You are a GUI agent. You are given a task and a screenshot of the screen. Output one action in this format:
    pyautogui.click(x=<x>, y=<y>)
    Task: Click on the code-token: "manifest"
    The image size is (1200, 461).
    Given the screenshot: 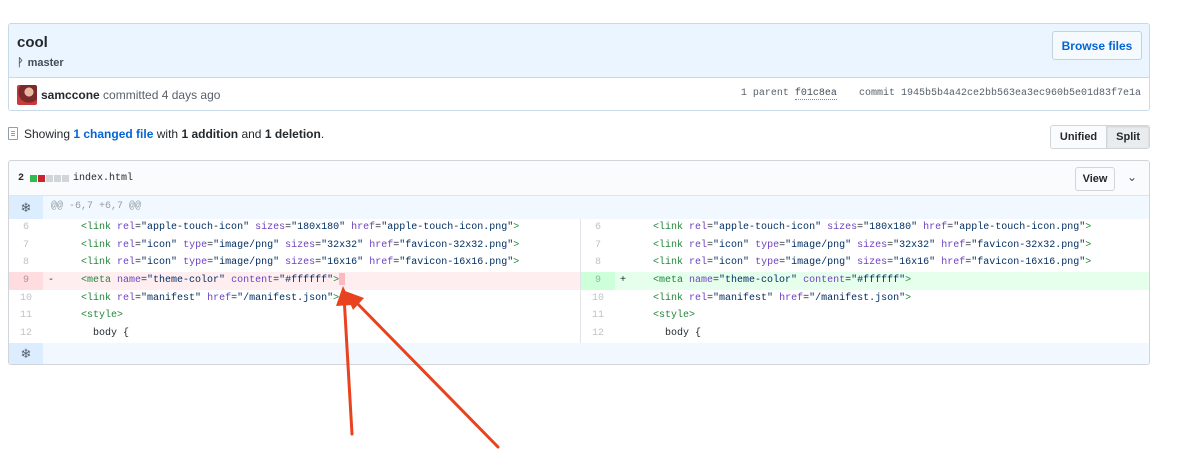 What is the action you would take?
    pyautogui.click(x=743, y=298)
    